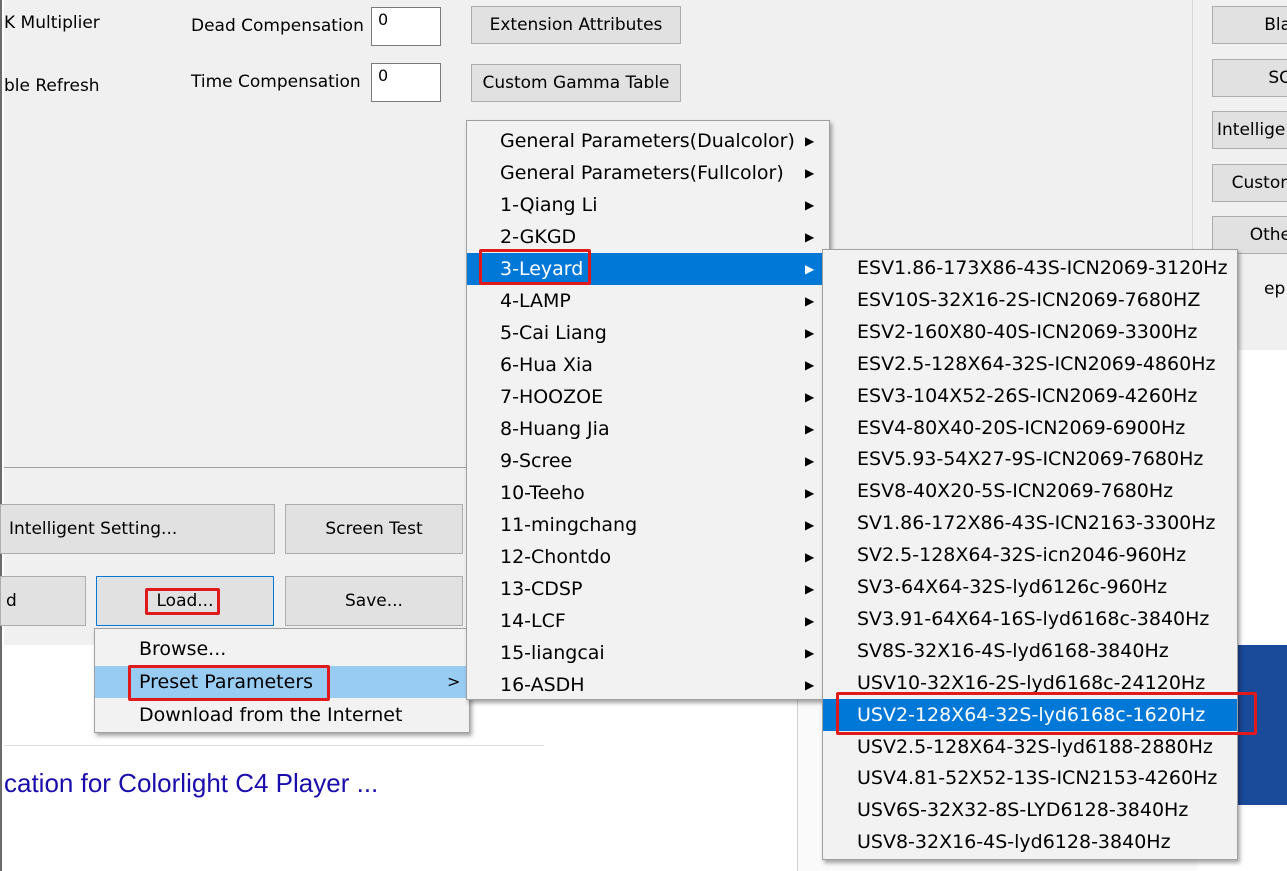  Describe the element at coordinates (52, 23) in the screenshot. I see `multiplier-label: K Multiplier` at that location.